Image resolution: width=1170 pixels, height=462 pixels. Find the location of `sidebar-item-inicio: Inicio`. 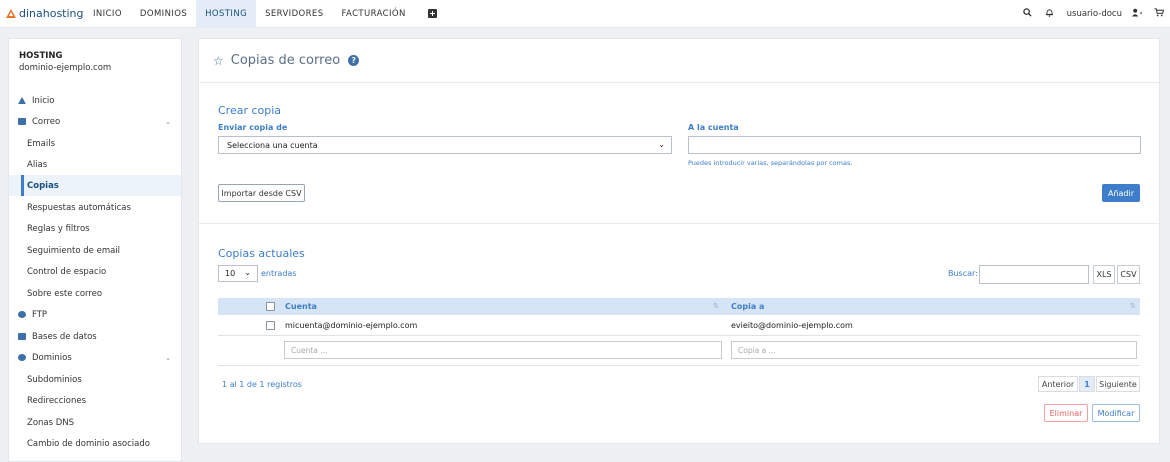

sidebar-item-inicio: Inicio is located at coordinates (95, 100).